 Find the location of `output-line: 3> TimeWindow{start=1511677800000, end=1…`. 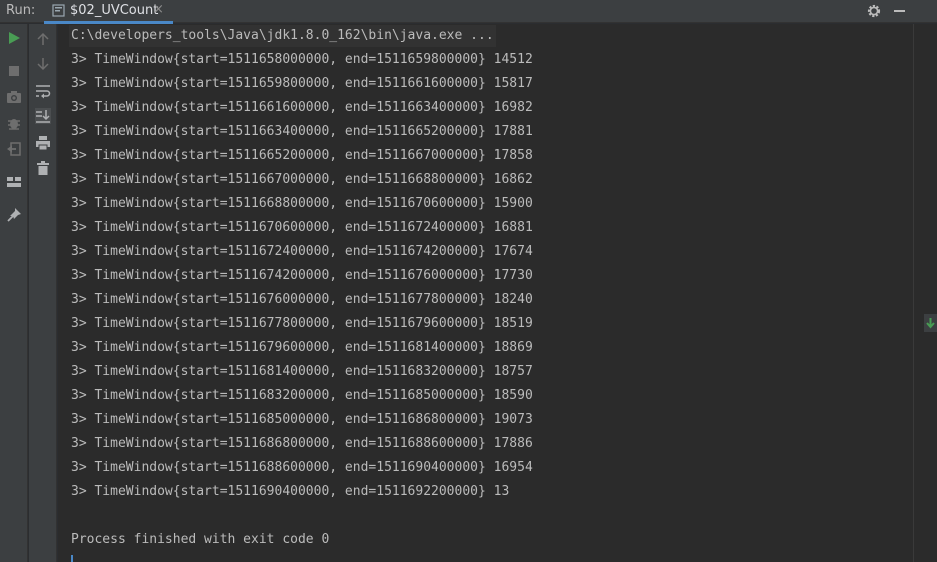

output-line: 3> TimeWindow{start=1511677800000, end=1… is located at coordinates (302, 323).